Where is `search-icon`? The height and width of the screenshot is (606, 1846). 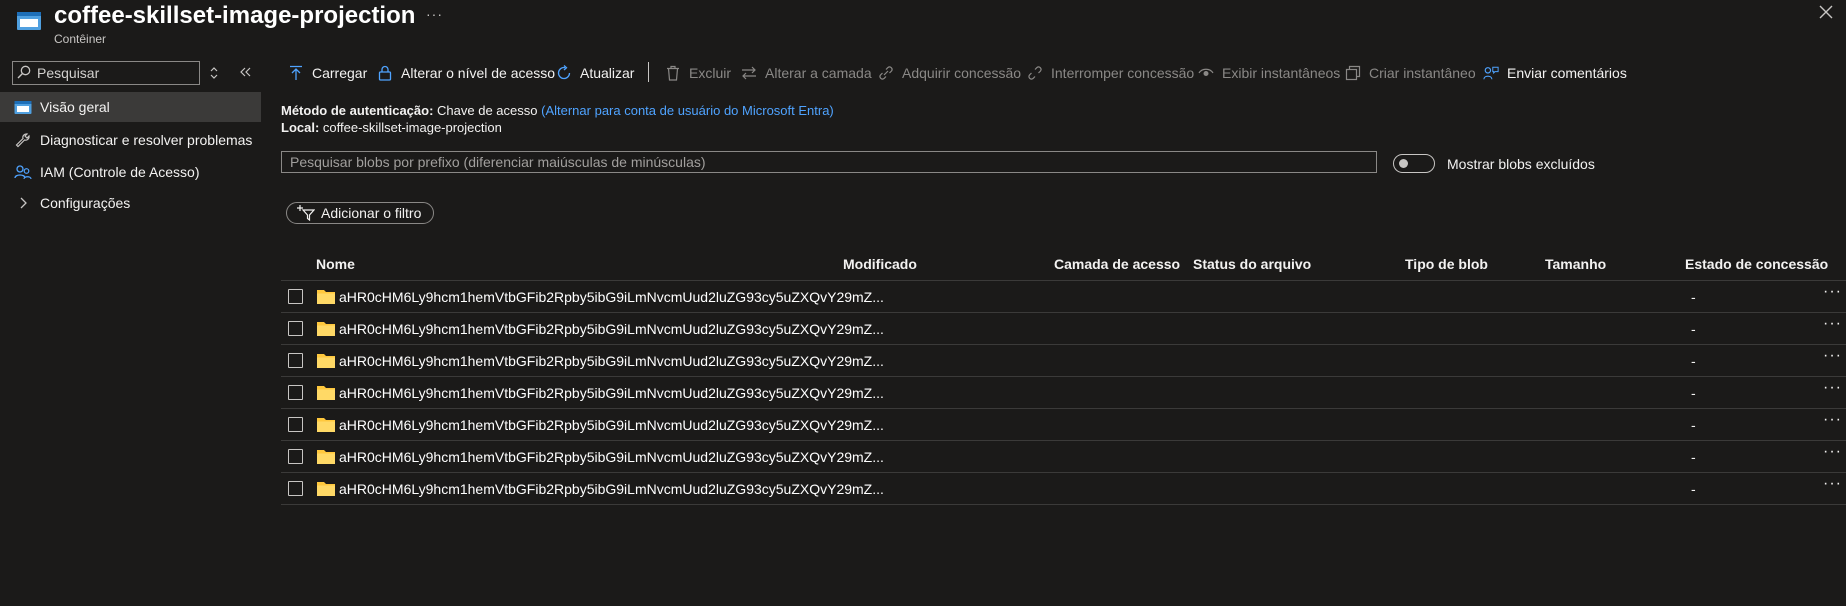 search-icon is located at coordinates (24, 72).